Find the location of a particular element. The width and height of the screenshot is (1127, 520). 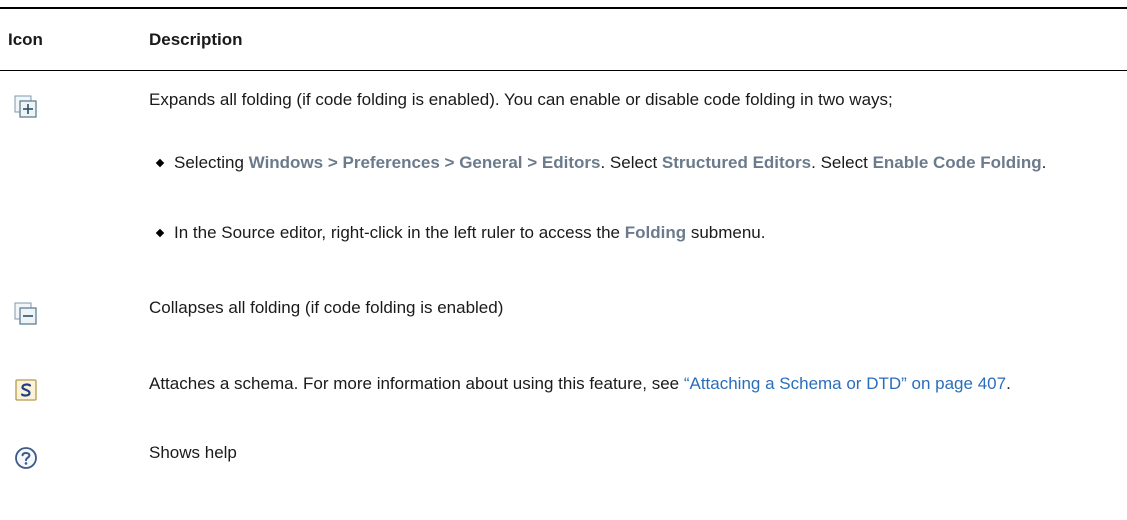

collapse-all-icon is located at coordinates (25, 313).